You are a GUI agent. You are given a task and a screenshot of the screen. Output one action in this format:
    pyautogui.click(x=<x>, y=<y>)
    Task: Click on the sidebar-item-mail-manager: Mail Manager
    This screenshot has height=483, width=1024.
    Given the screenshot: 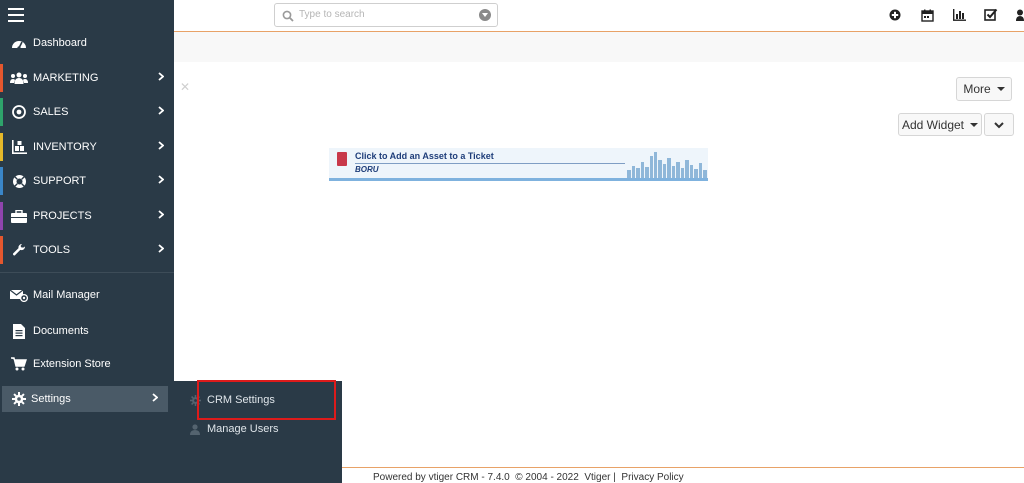 What is the action you would take?
    pyautogui.click(x=87, y=295)
    